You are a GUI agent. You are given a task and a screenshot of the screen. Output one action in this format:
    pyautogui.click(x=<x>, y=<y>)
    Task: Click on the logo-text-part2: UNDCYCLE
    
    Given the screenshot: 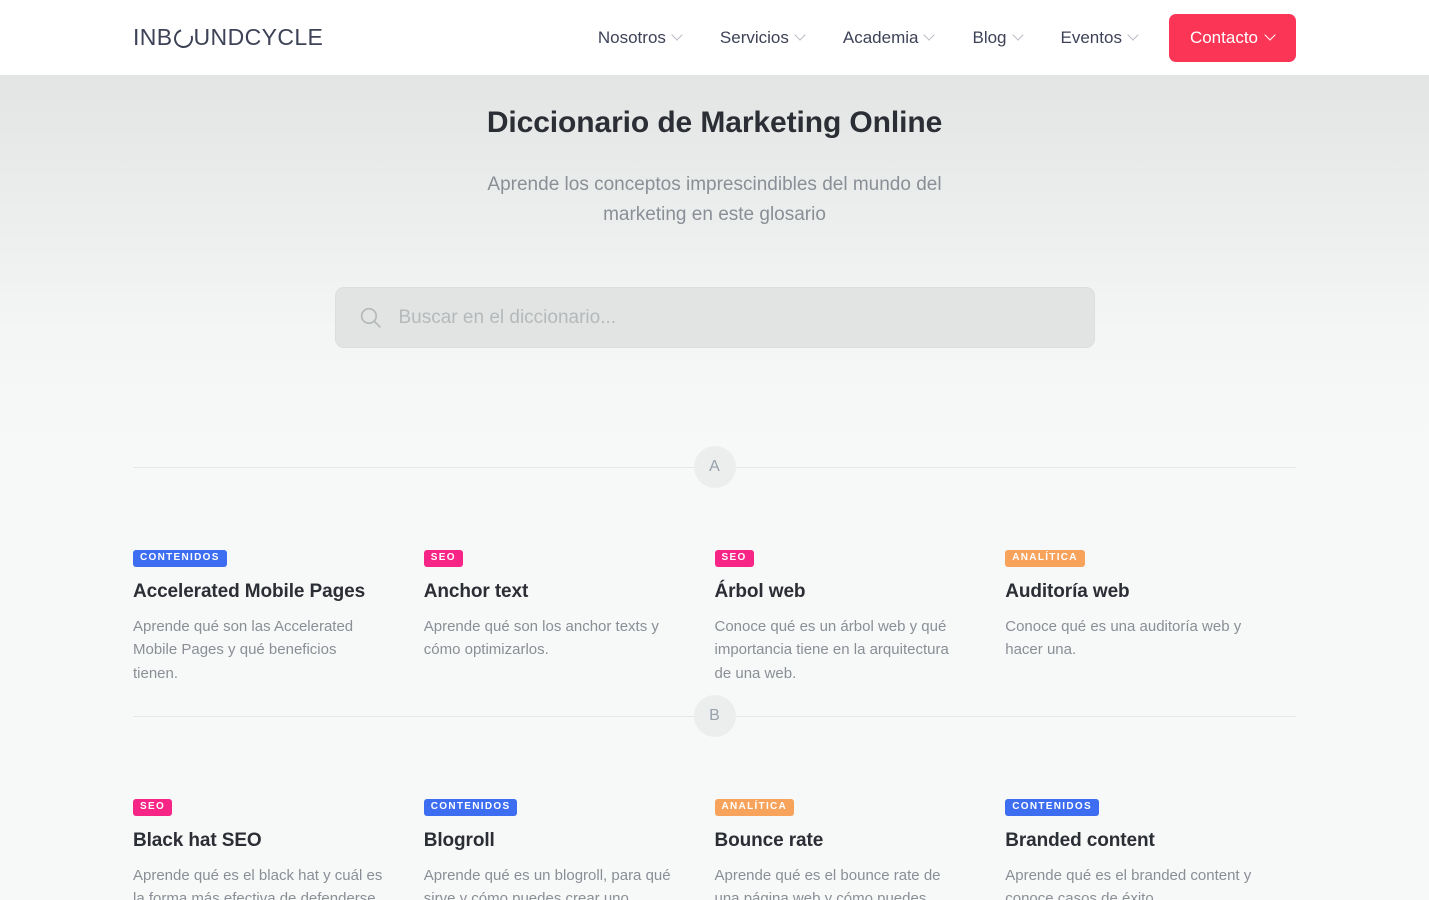 What is the action you would take?
    pyautogui.click(x=258, y=37)
    